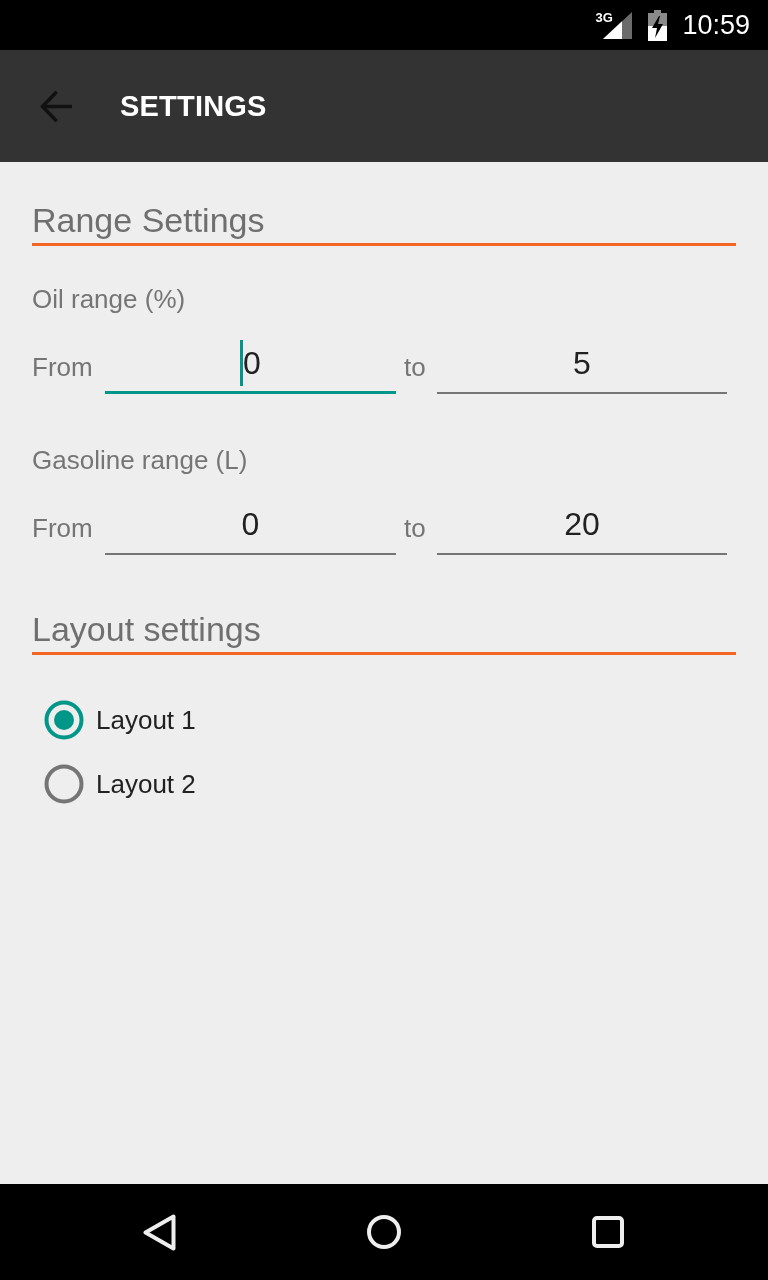  Describe the element at coordinates (193, 106) in the screenshot. I see `screen-title: SETTINGS` at that location.